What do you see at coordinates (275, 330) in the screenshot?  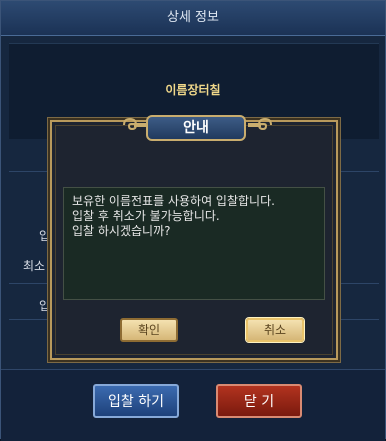 I see `cancel-button: 취소` at bounding box center [275, 330].